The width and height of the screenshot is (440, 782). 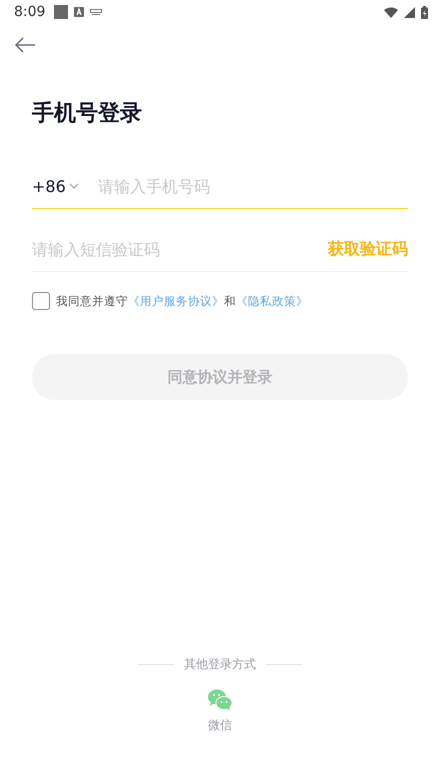 I want to click on back-icon, so click(x=25, y=45).